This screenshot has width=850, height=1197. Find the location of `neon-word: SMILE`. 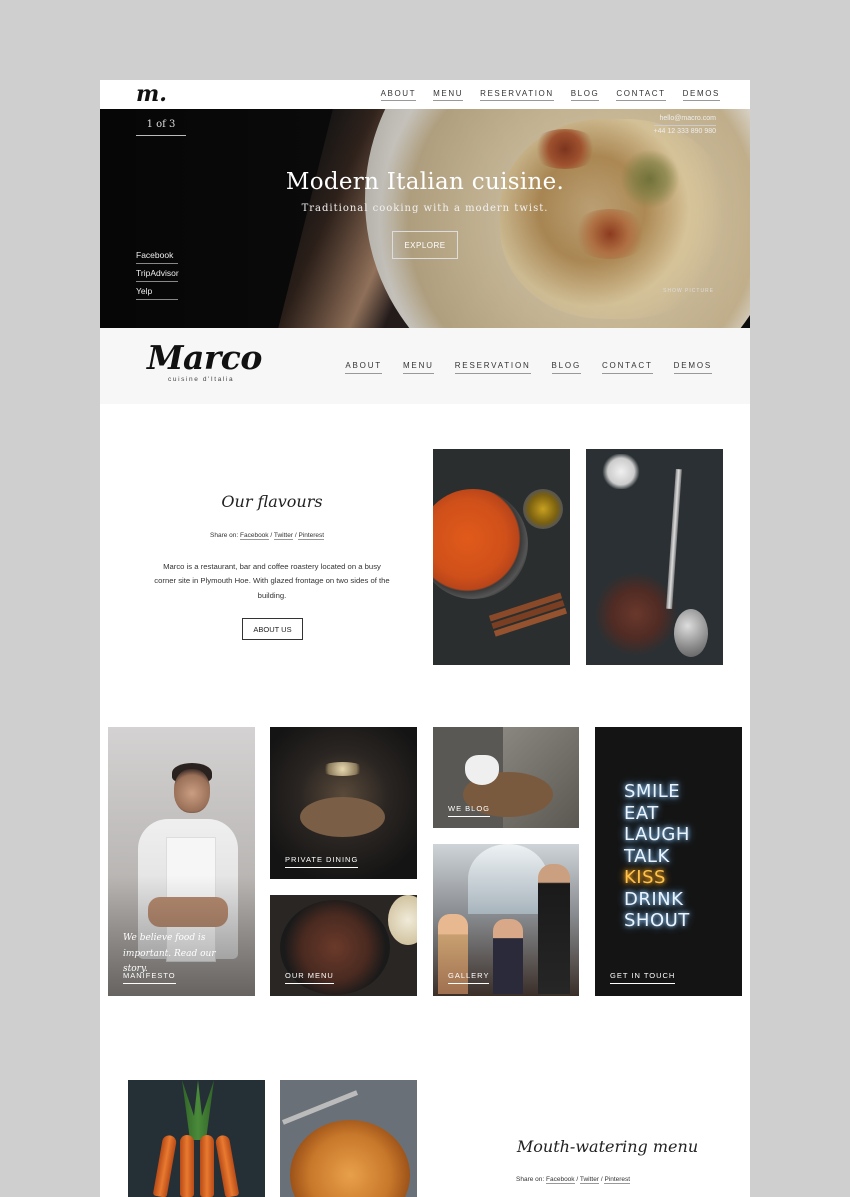

neon-word: SMILE is located at coordinates (652, 791).